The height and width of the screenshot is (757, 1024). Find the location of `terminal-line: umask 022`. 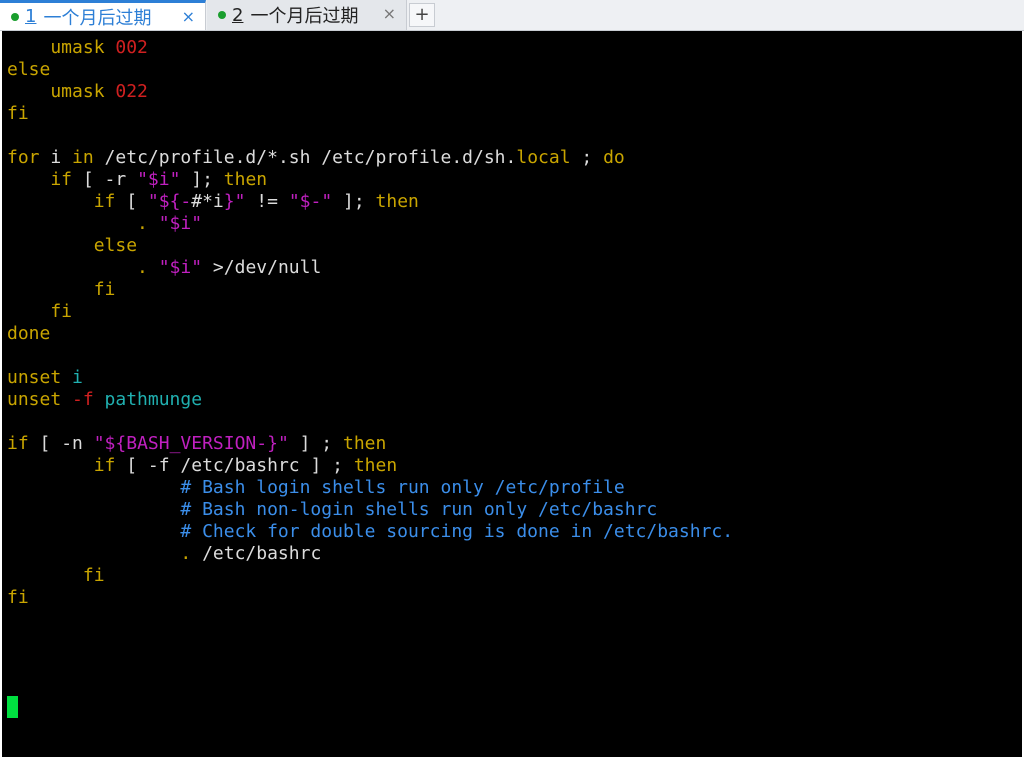

terminal-line: umask 022 is located at coordinates (370, 92).